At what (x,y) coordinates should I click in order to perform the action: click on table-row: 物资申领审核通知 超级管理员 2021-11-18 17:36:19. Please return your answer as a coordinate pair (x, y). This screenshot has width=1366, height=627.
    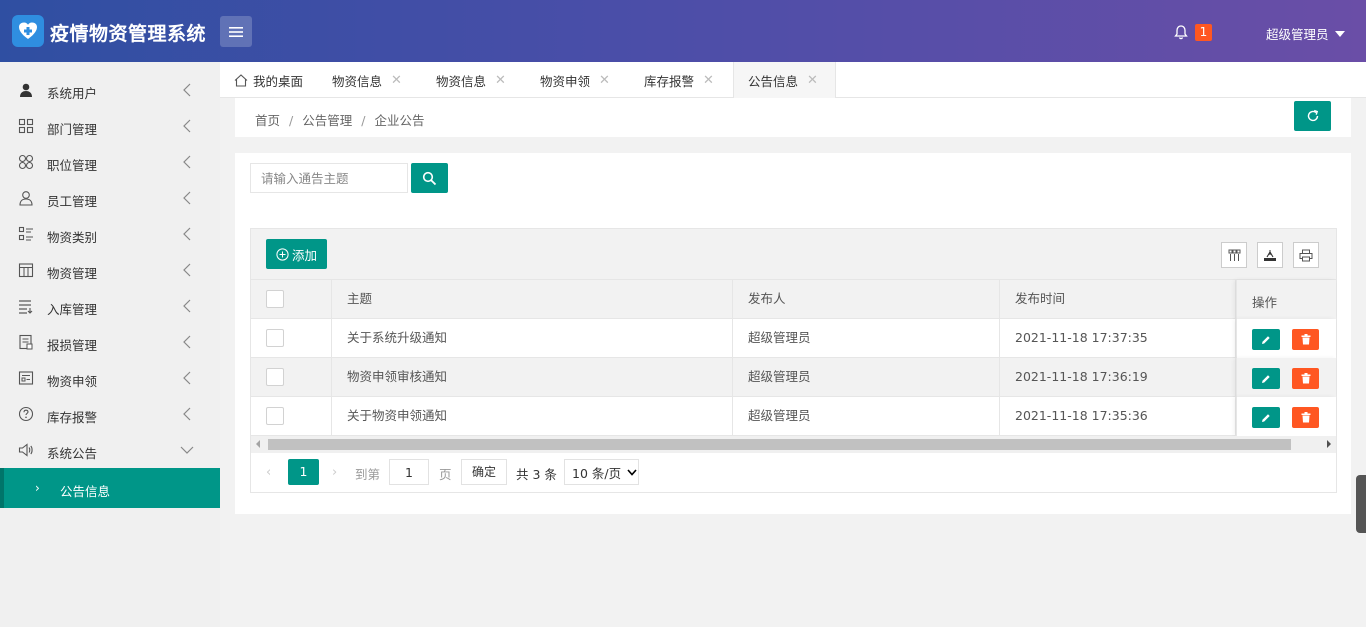
    Looking at the image, I should click on (793, 377).